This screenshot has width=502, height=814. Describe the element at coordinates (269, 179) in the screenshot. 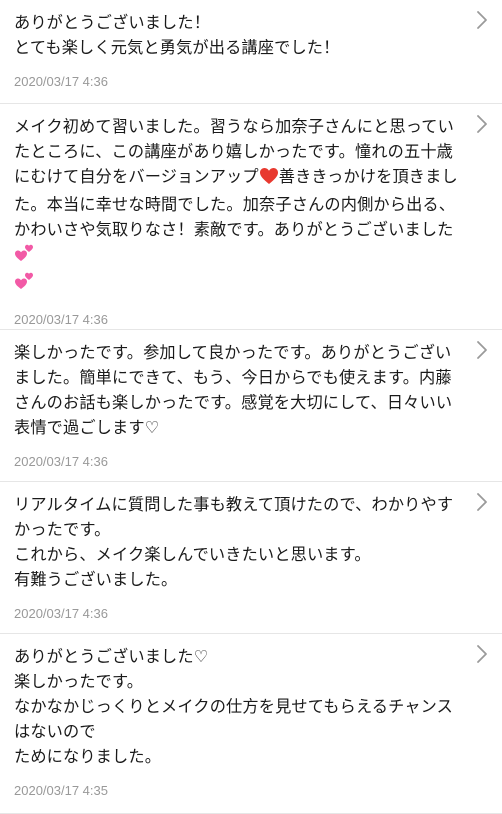

I see `red-heart-icon` at that location.